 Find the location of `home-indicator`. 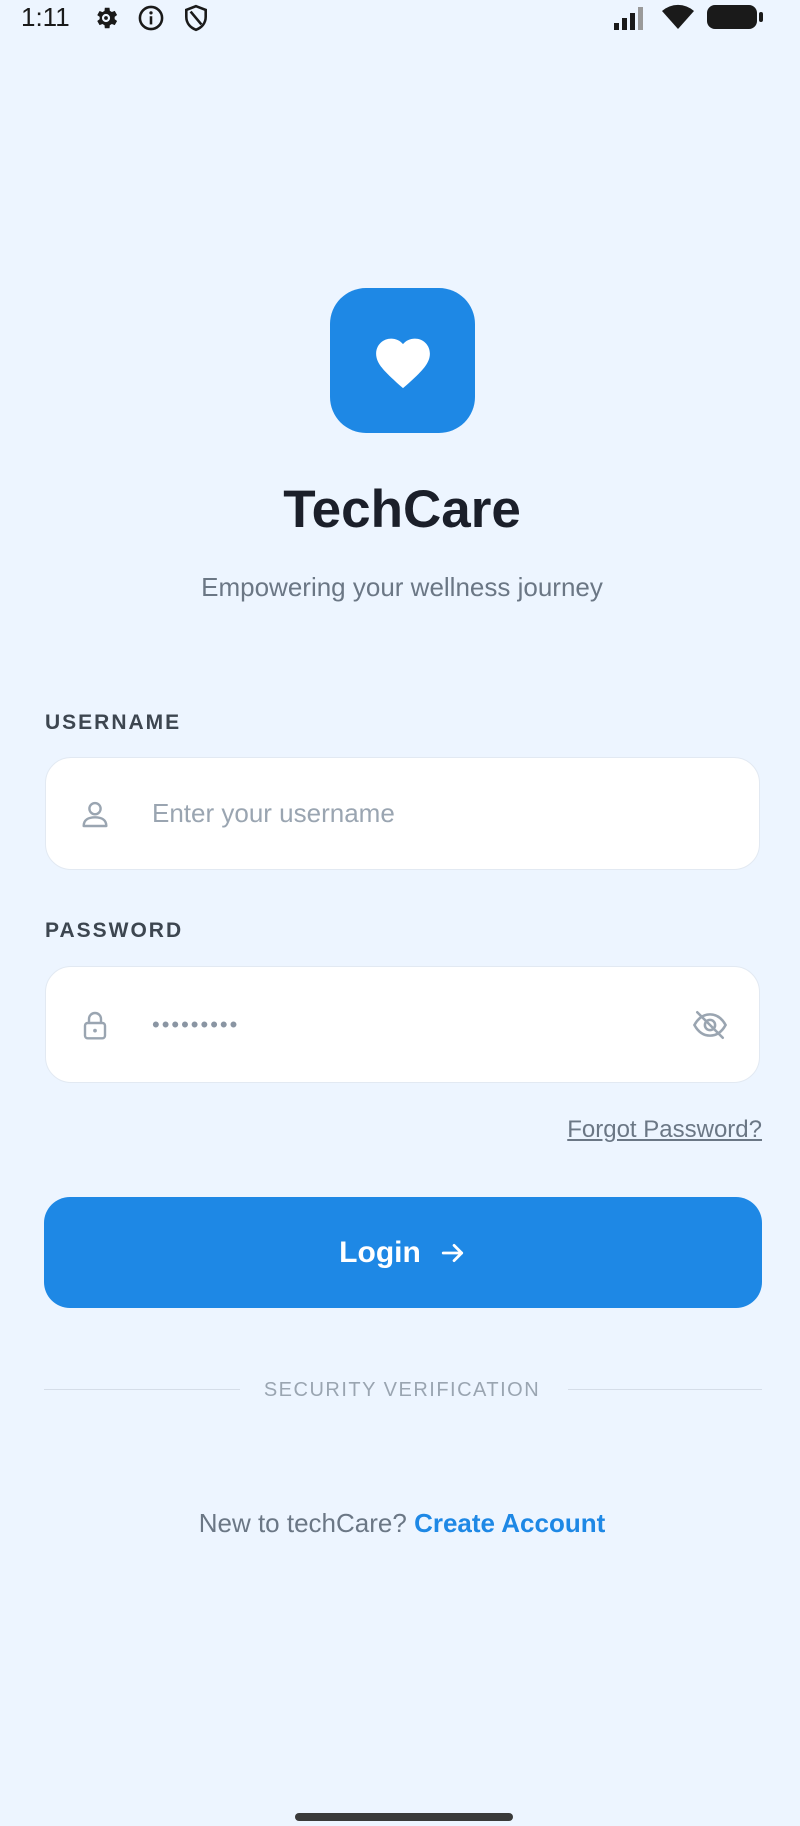

home-indicator is located at coordinates (404, 1817).